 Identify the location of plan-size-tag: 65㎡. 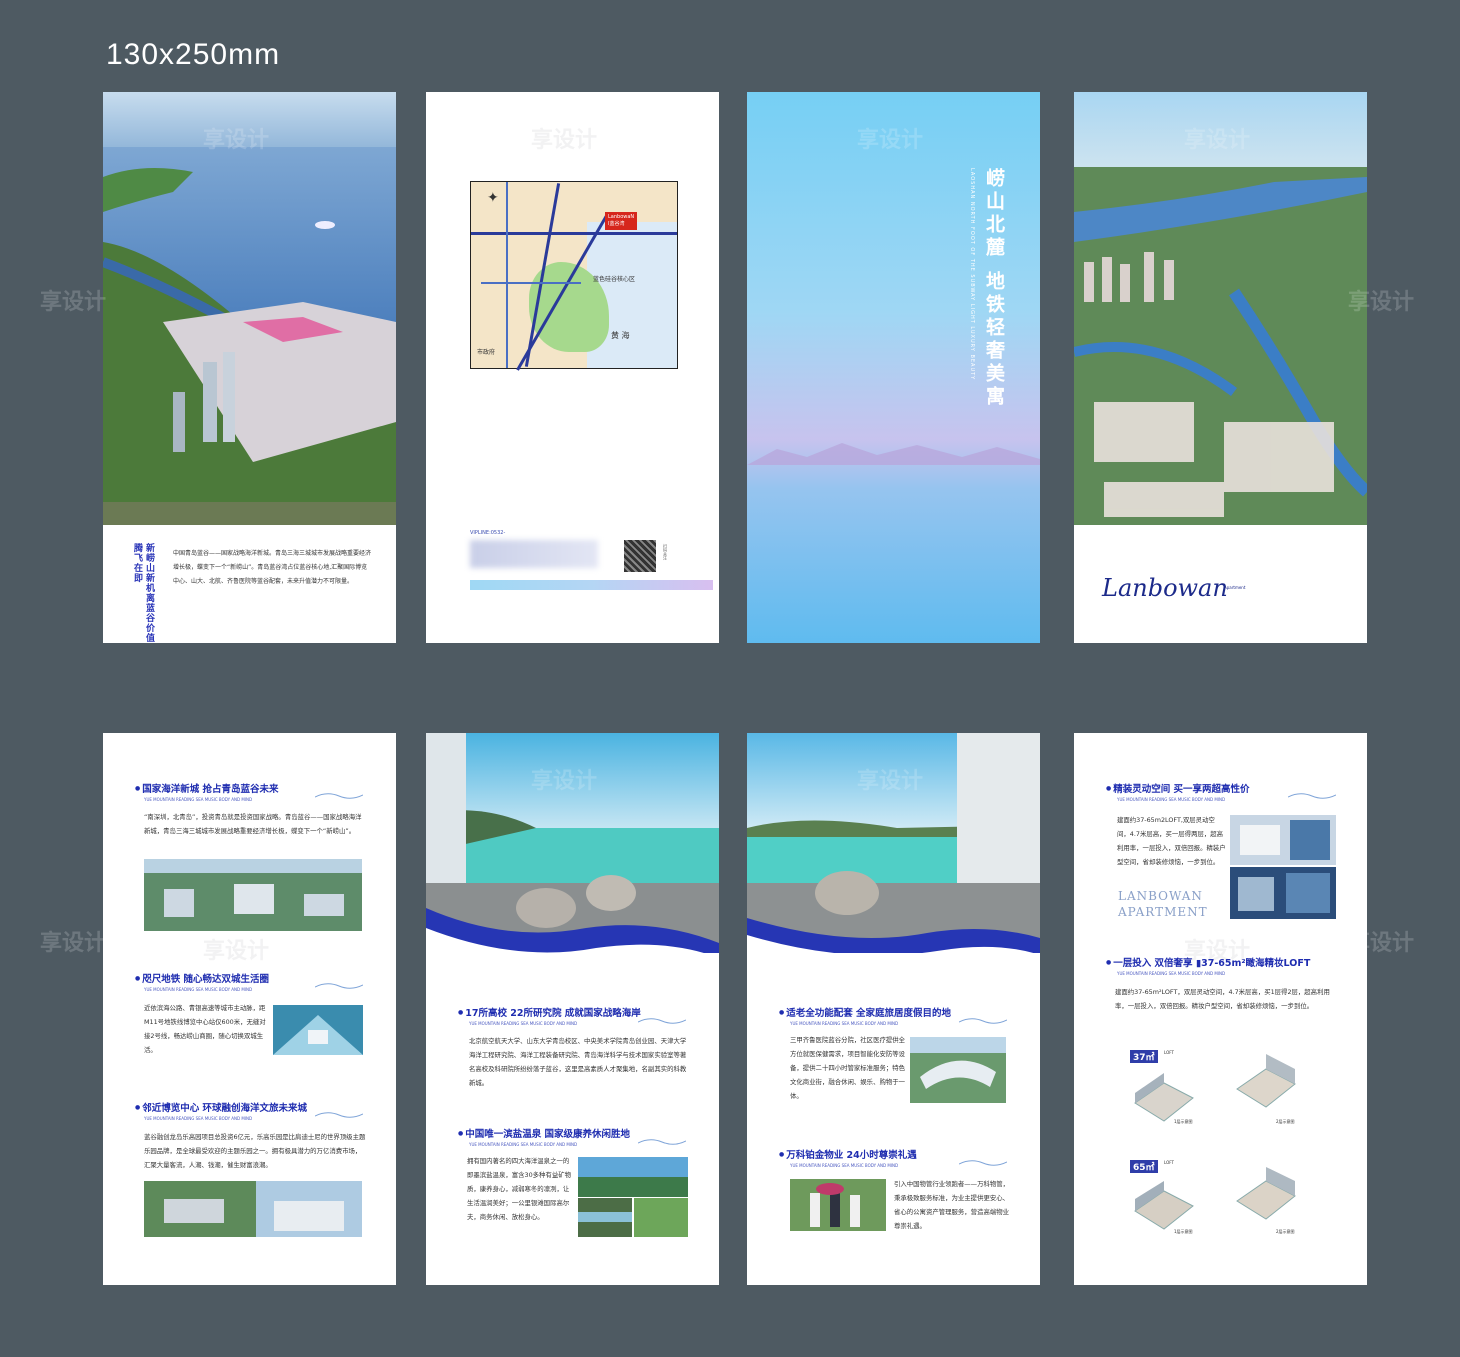
(1144, 1166).